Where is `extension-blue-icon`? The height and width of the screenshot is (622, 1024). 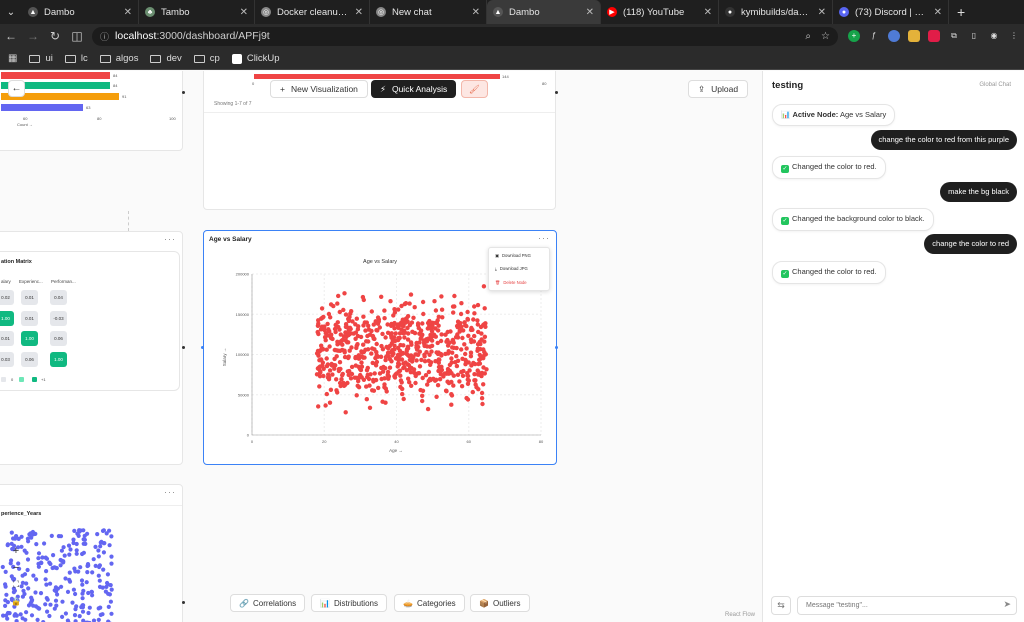 extension-blue-icon is located at coordinates (894, 36).